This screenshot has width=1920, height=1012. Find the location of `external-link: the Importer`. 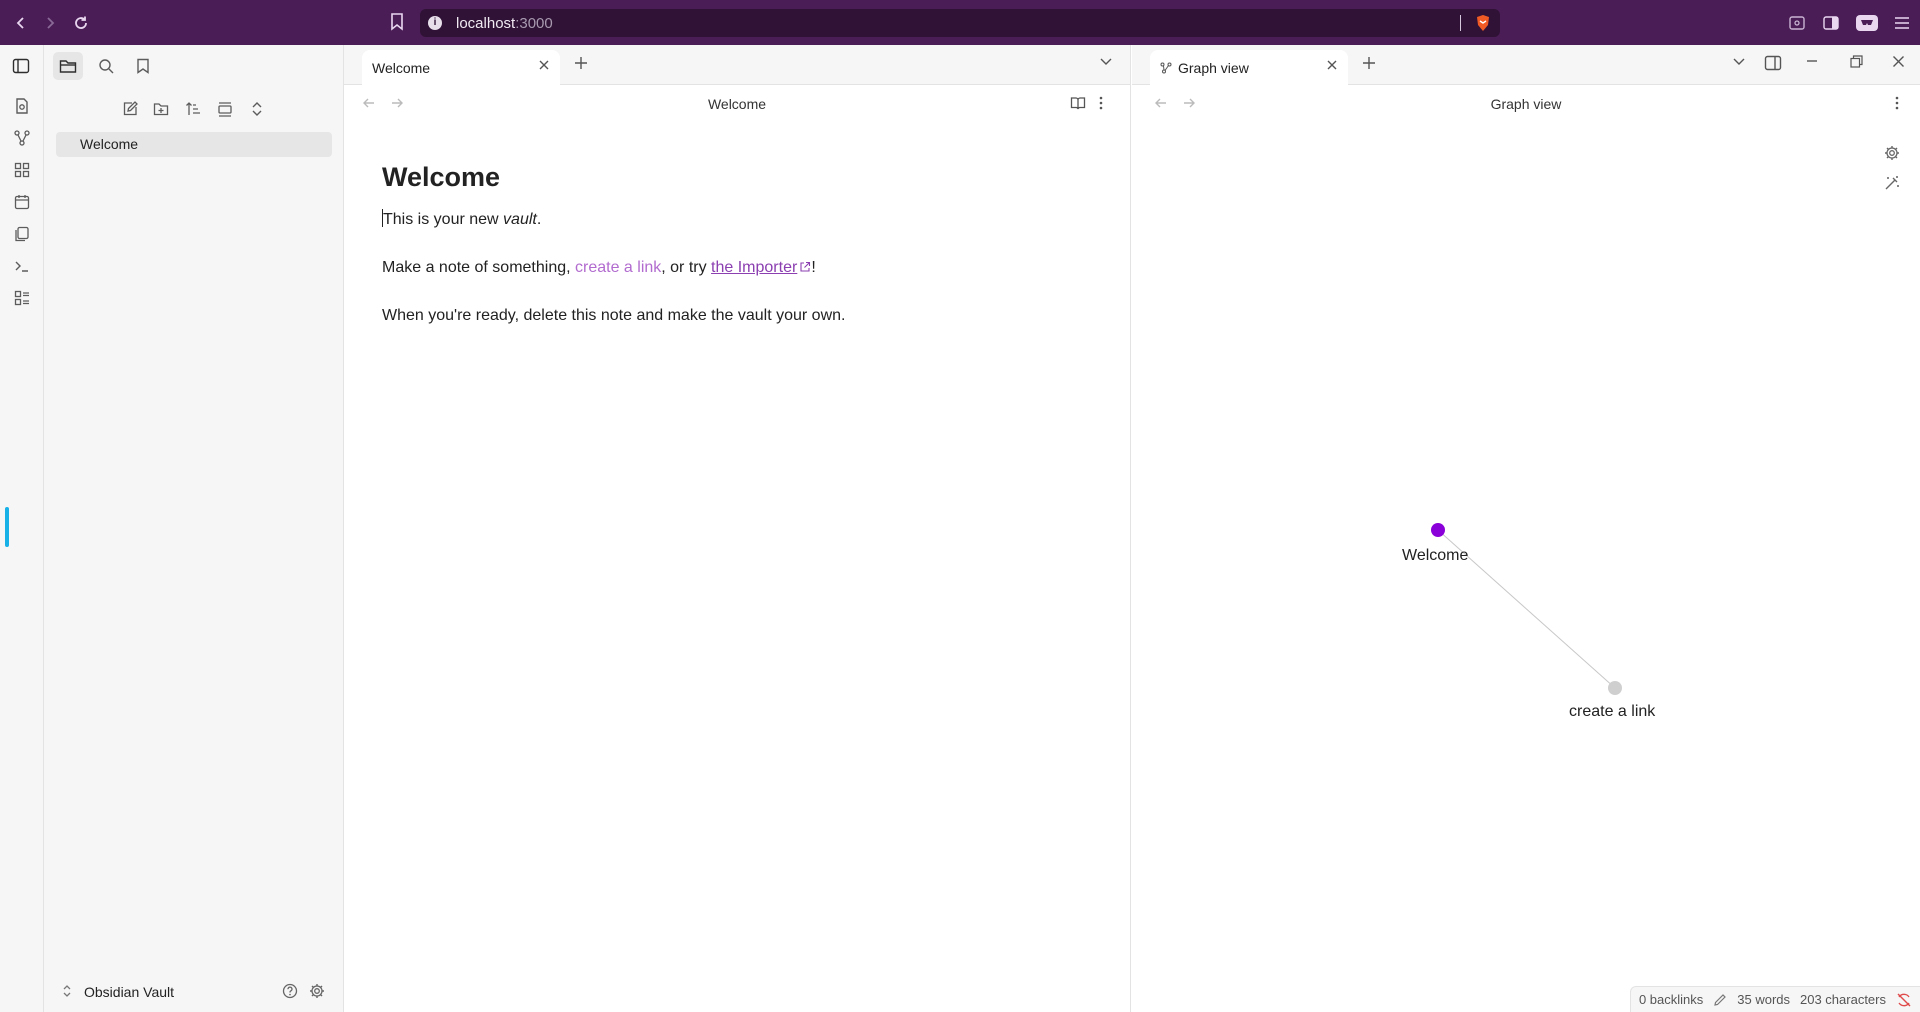

external-link: the Importer is located at coordinates (754, 267).